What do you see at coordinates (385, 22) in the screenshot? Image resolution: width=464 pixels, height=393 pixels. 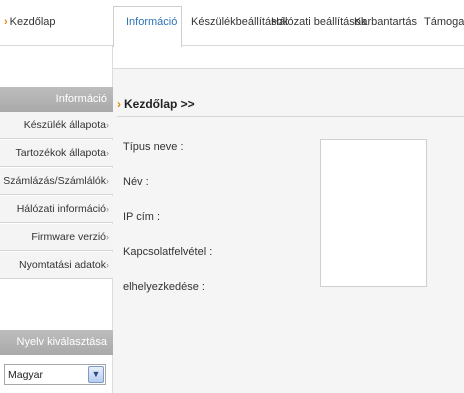 I see `tab-maintenance: Karbantartás` at bounding box center [385, 22].